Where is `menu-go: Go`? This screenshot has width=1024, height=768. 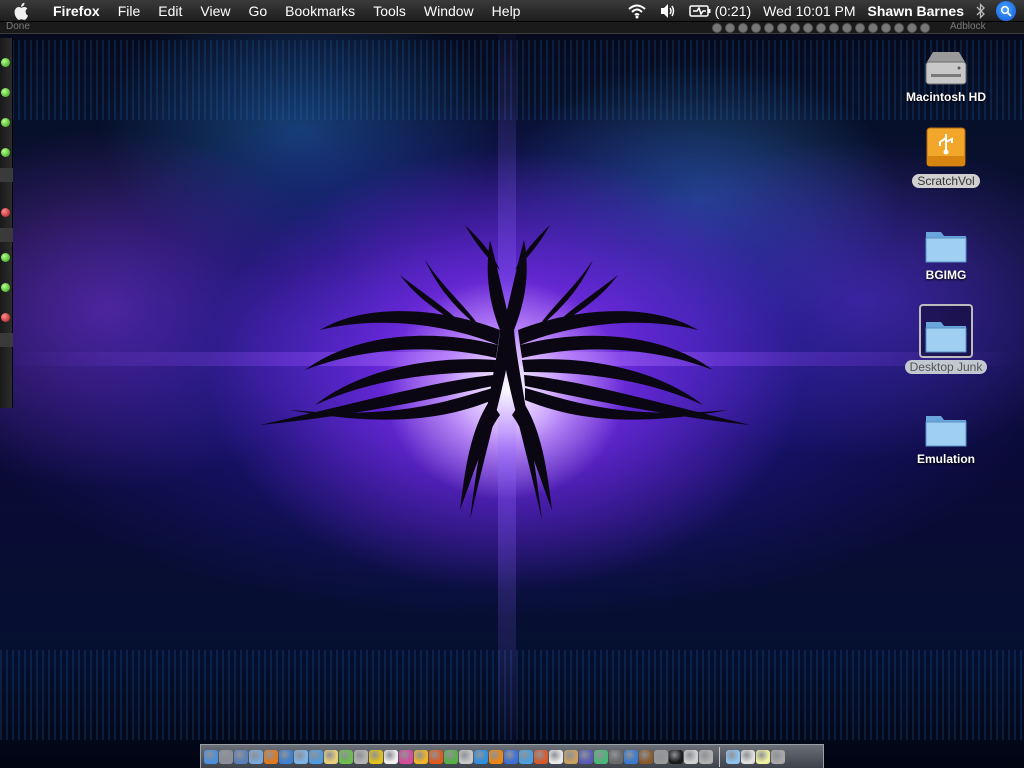
menu-go: Go is located at coordinates (257, 11).